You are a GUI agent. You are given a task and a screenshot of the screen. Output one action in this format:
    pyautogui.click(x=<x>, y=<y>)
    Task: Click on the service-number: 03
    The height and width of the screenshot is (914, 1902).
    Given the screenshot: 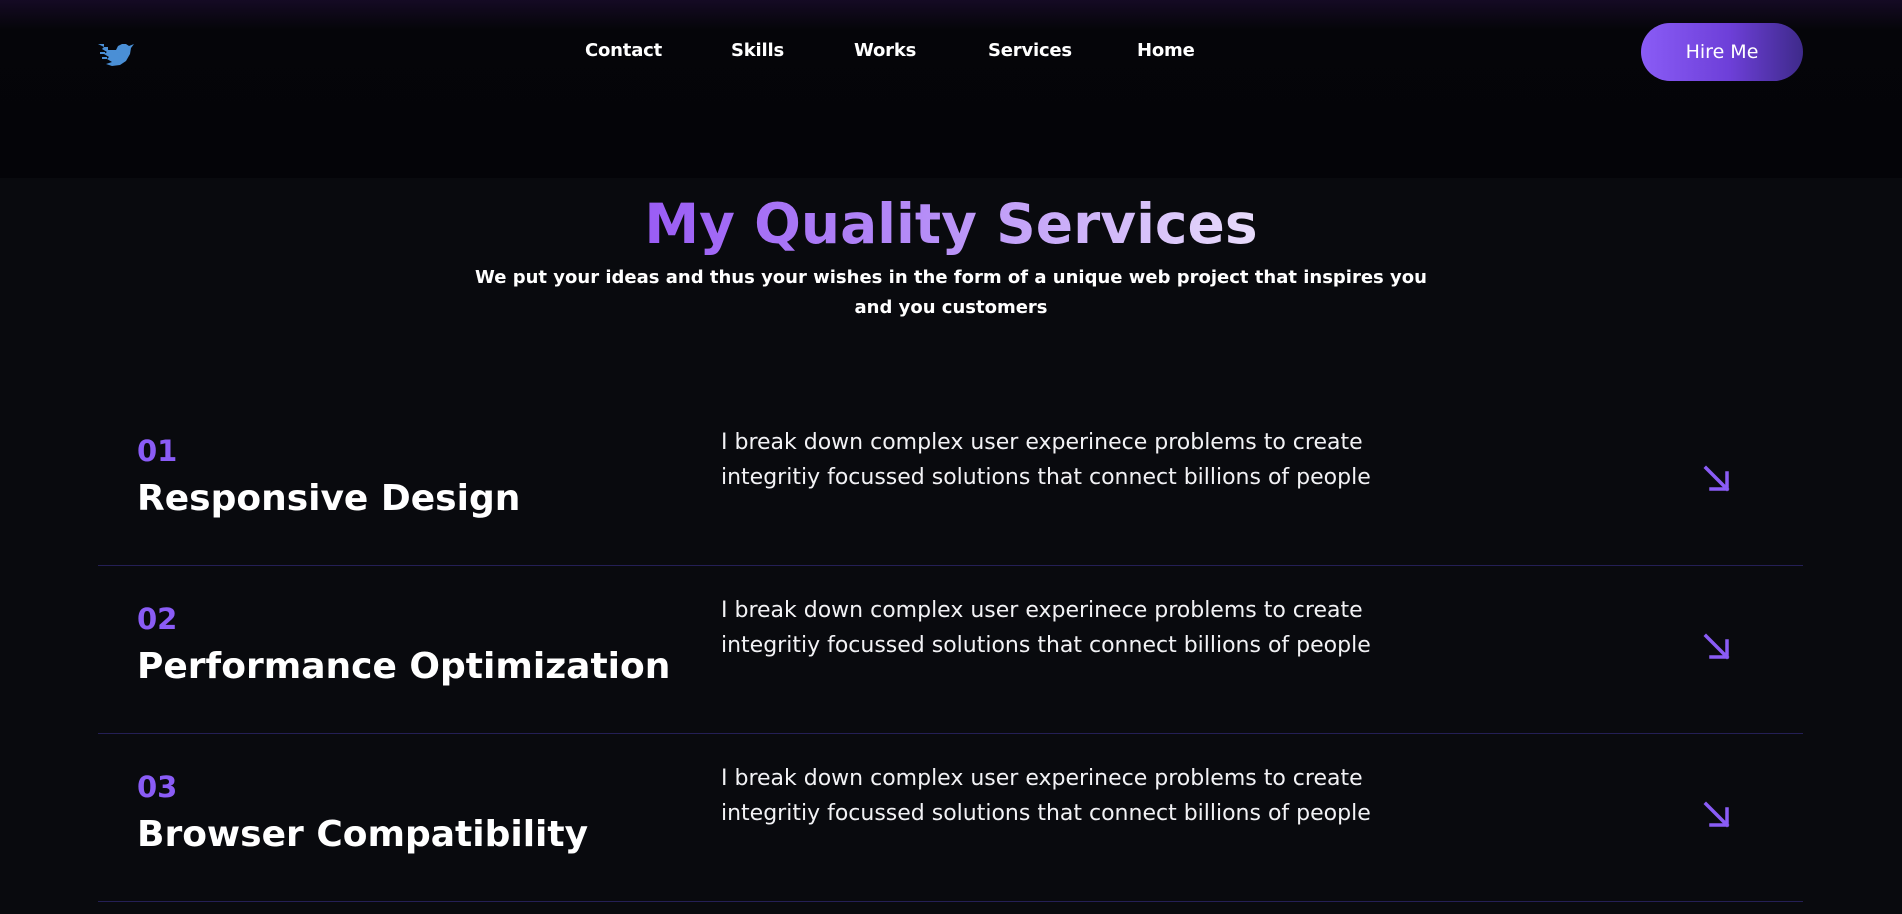 What is the action you would take?
    pyautogui.click(x=157, y=787)
    